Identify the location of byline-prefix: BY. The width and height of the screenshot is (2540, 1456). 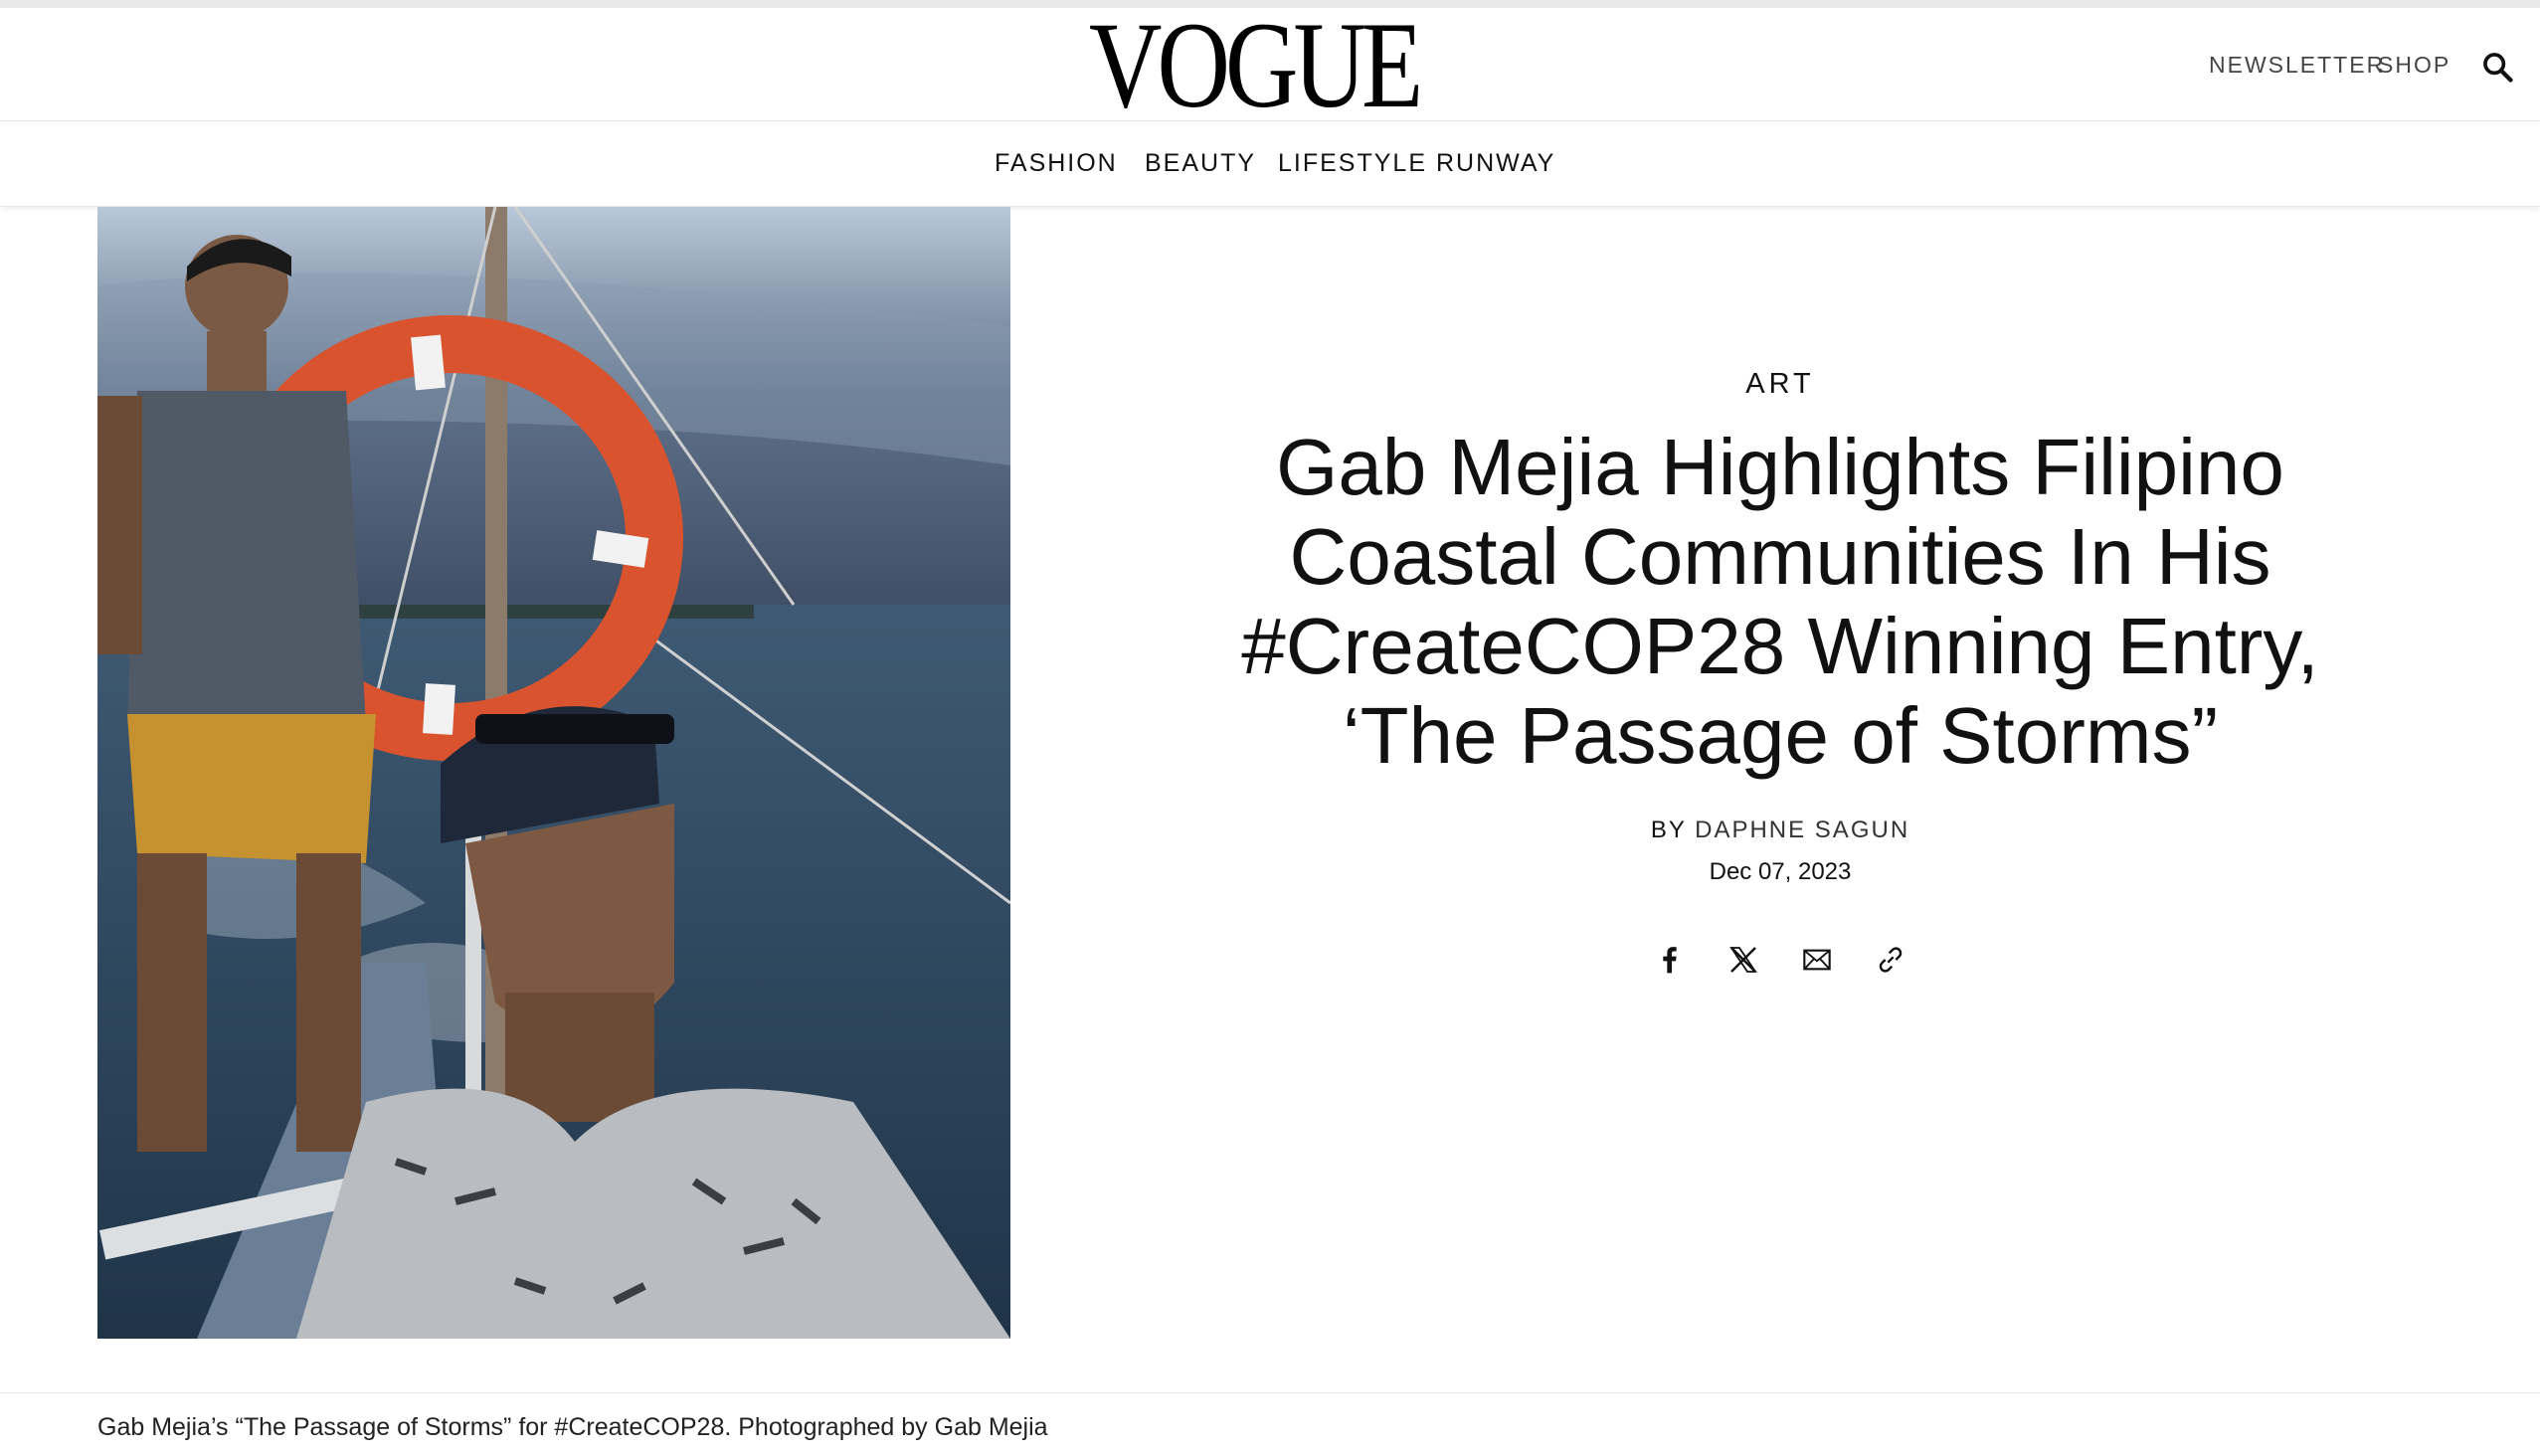
(1668, 830).